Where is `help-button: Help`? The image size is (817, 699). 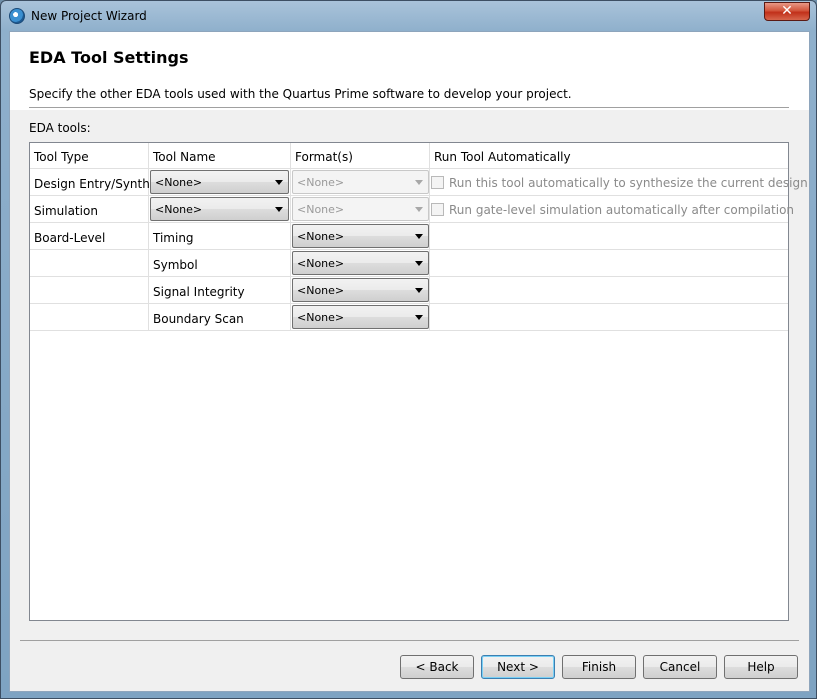 help-button: Help is located at coordinates (761, 667).